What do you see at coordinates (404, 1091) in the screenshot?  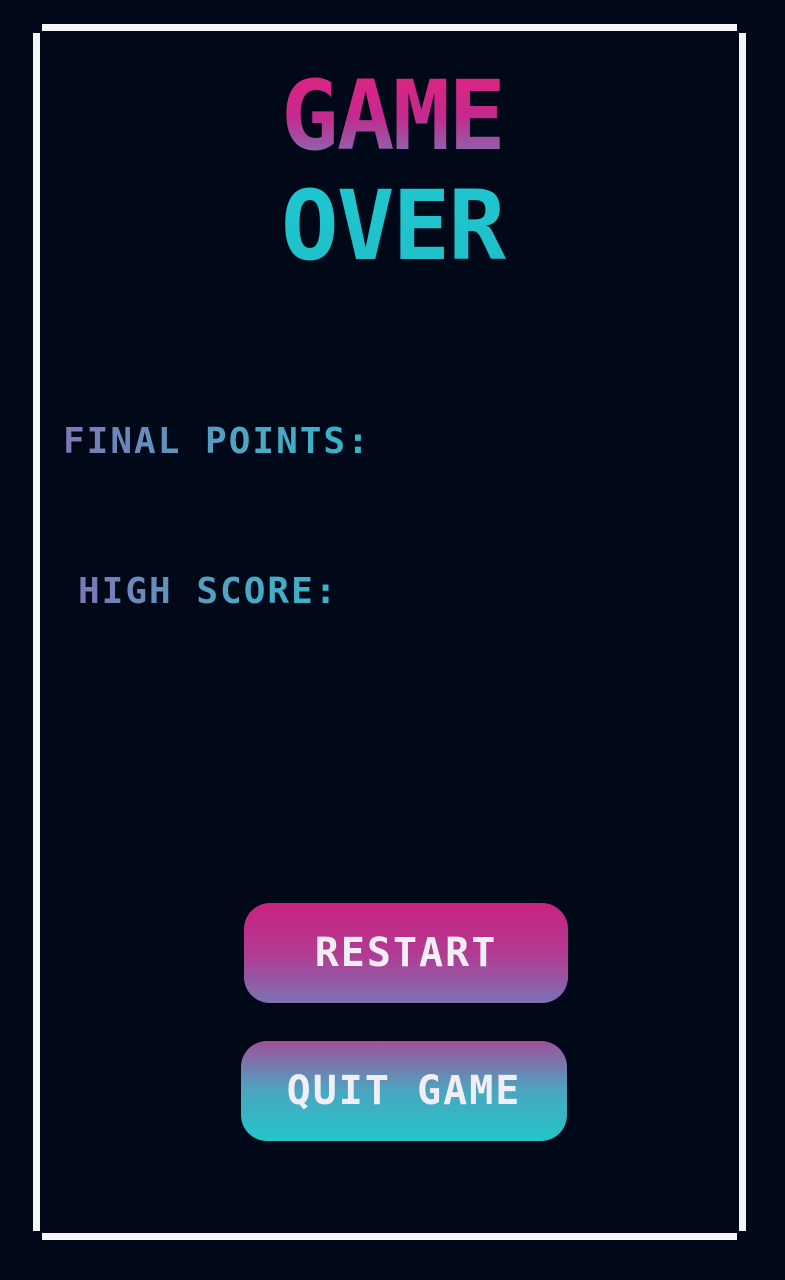 I see `quit-game-button: QUIT GAME` at bounding box center [404, 1091].